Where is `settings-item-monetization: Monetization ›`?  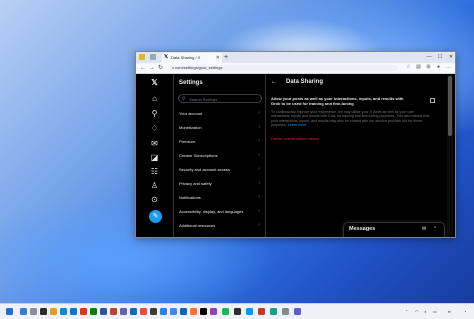 settings-item-monetization: Monetization › is located at coordinates (219, 127).